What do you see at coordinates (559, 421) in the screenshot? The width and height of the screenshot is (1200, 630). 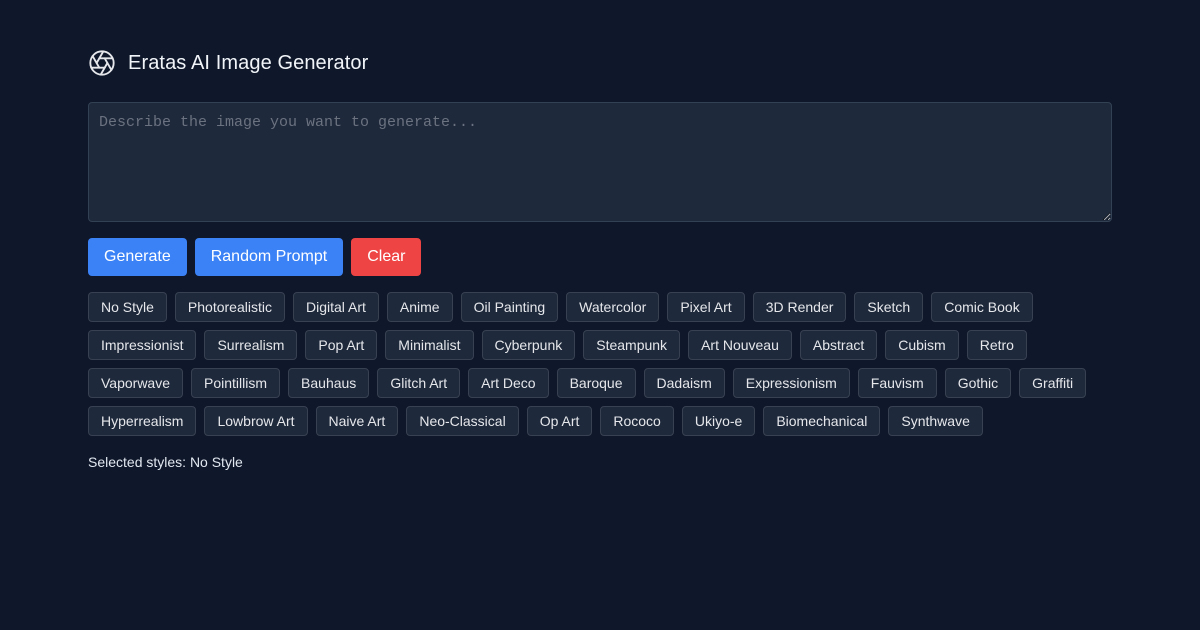 I see `style-chip: Op Art` at bounding box center [559, 421].